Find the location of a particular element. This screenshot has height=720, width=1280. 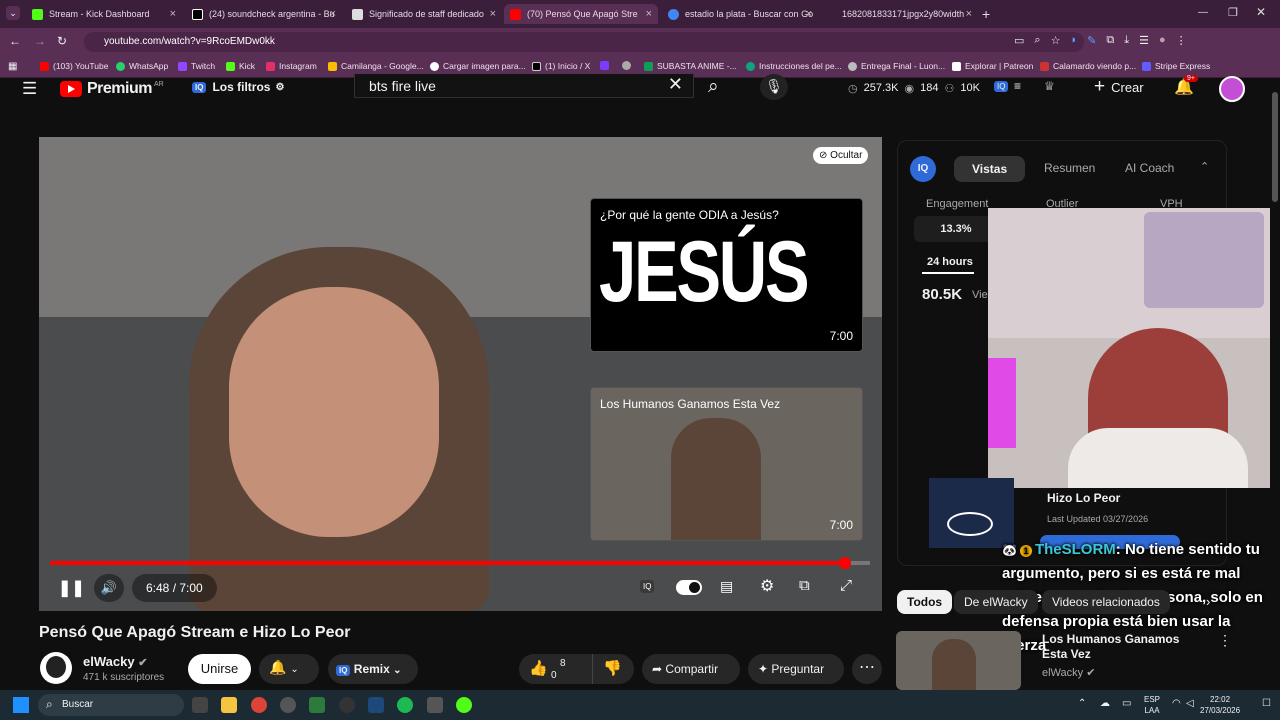

windows-start-icon is located at coordinates (21, 705).